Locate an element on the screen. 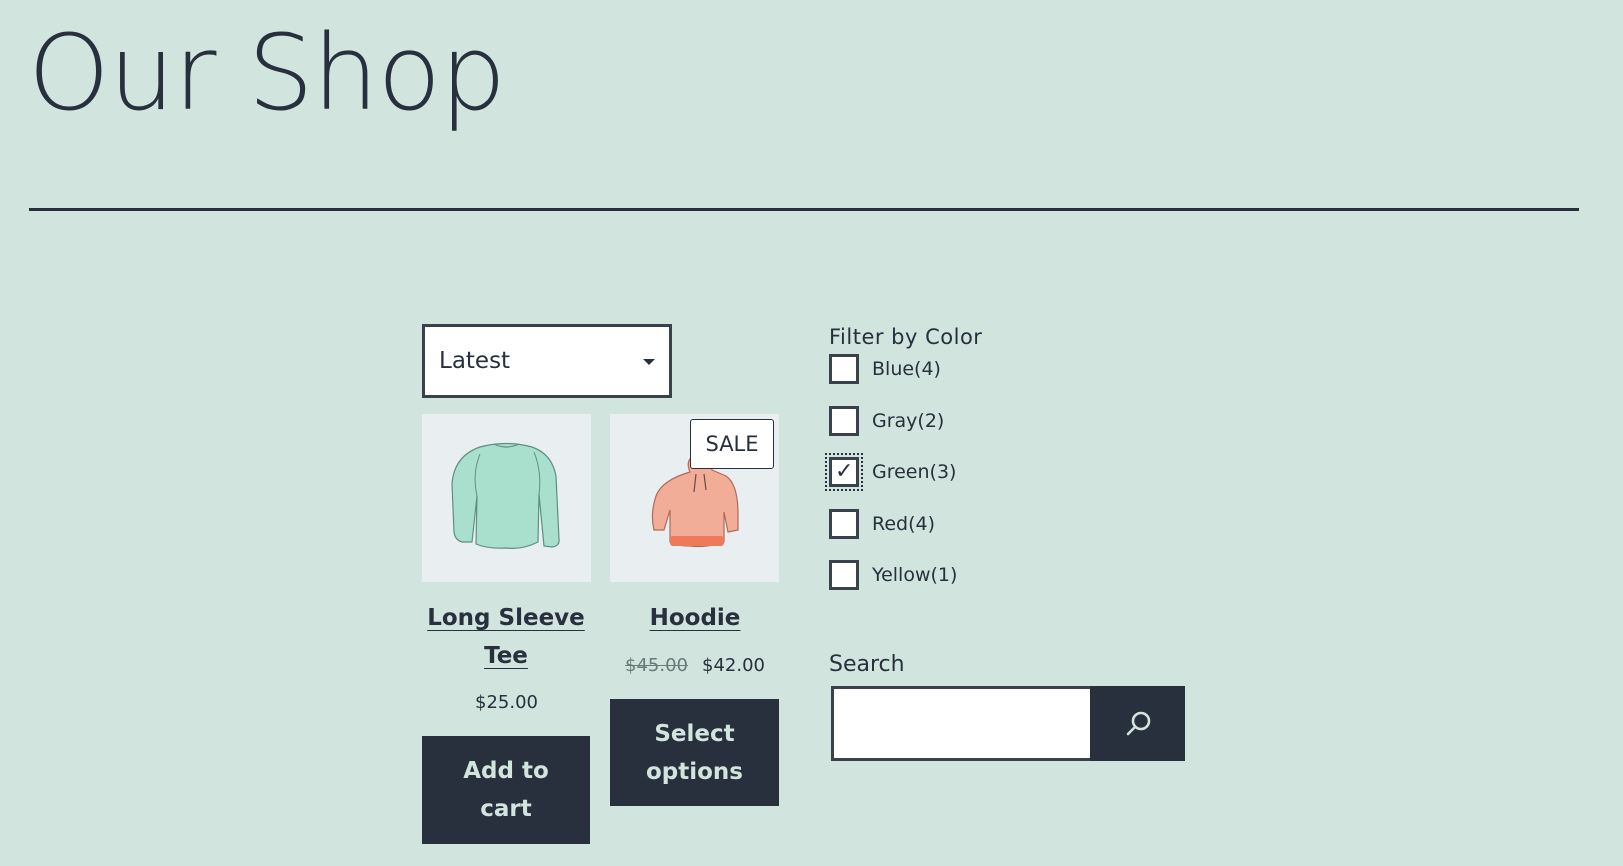  original-price: $45.00 is located at coordinates (656, 665).